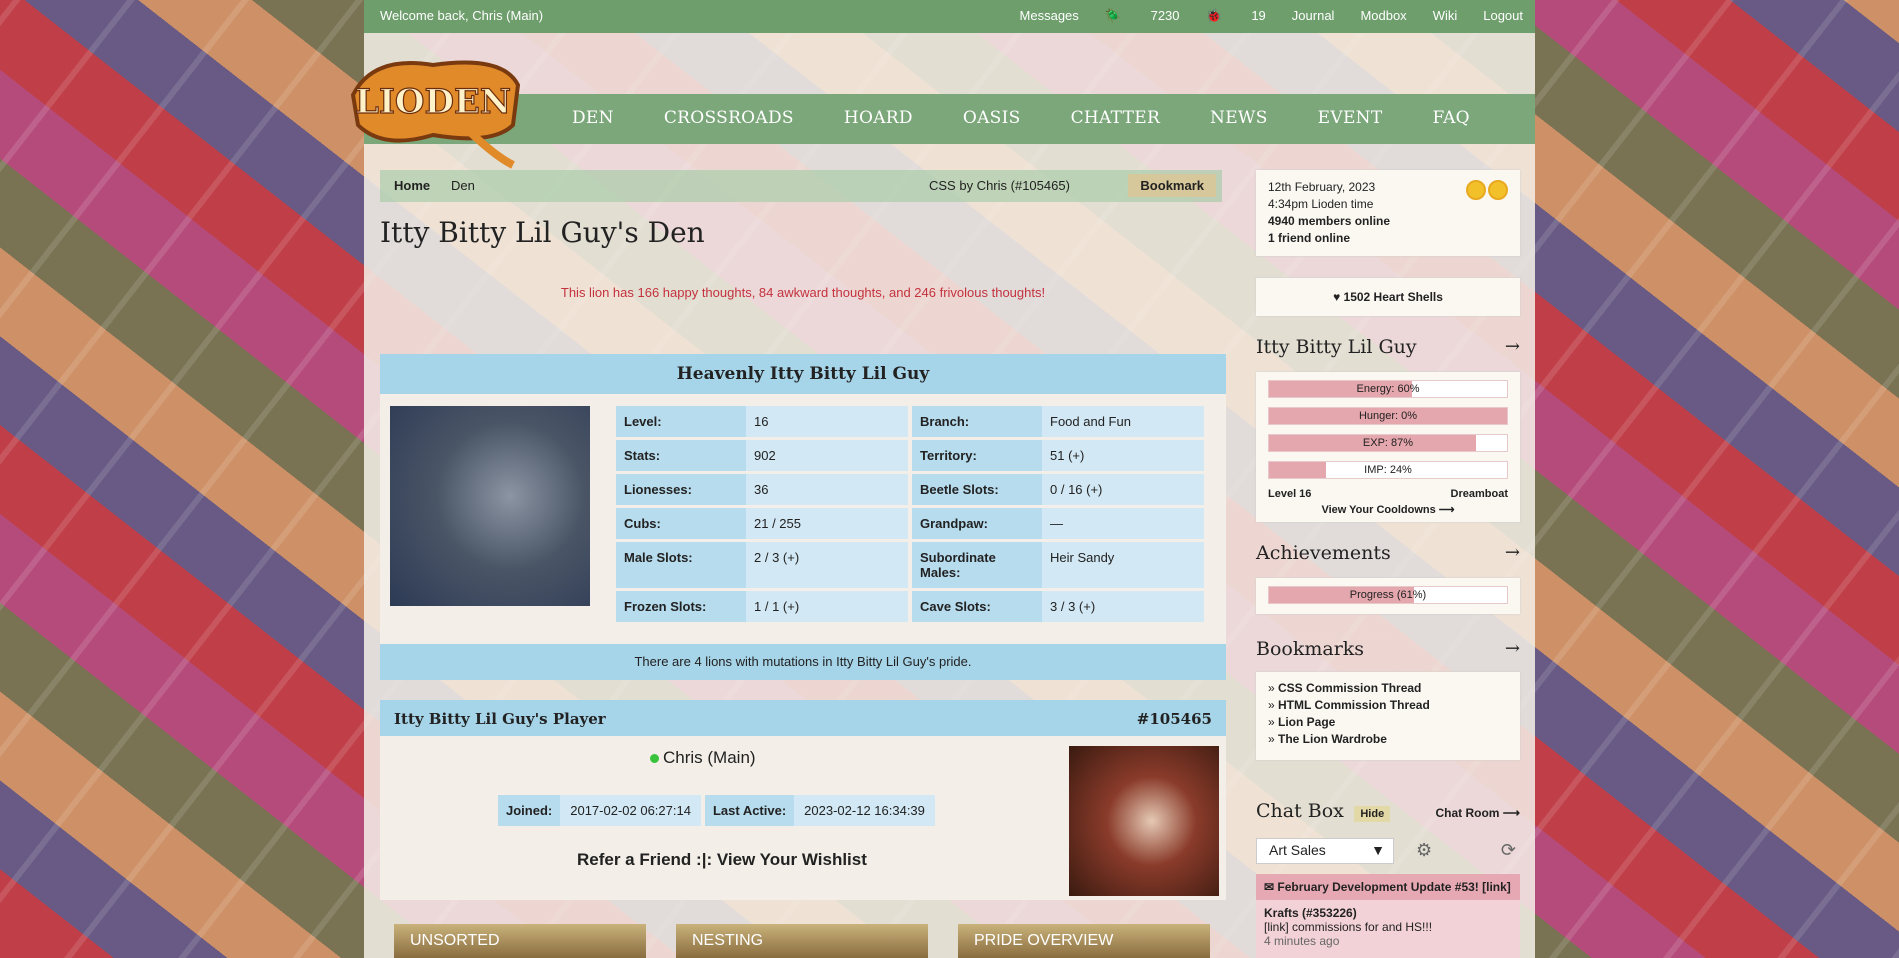 The image size is (1899, 958). Describe the element at coordinates (1508, 850) in the screenshot. I see `refresh-icon: ⟳` at that location.